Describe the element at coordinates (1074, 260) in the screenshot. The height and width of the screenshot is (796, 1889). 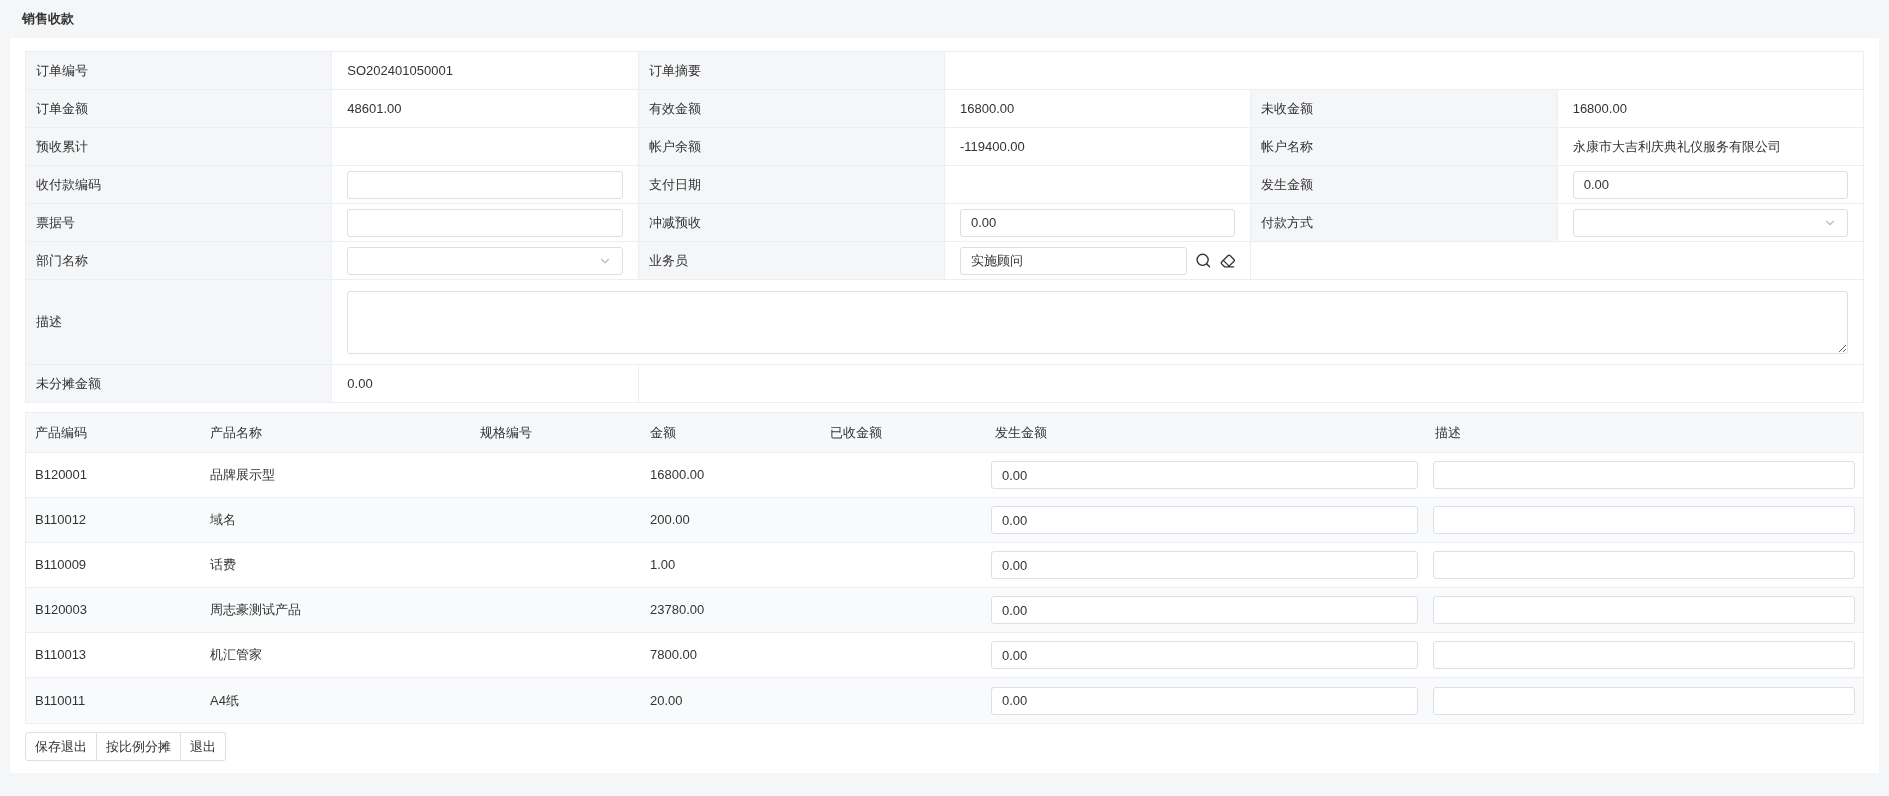
I see `input-field: 实施顾问` at that location.